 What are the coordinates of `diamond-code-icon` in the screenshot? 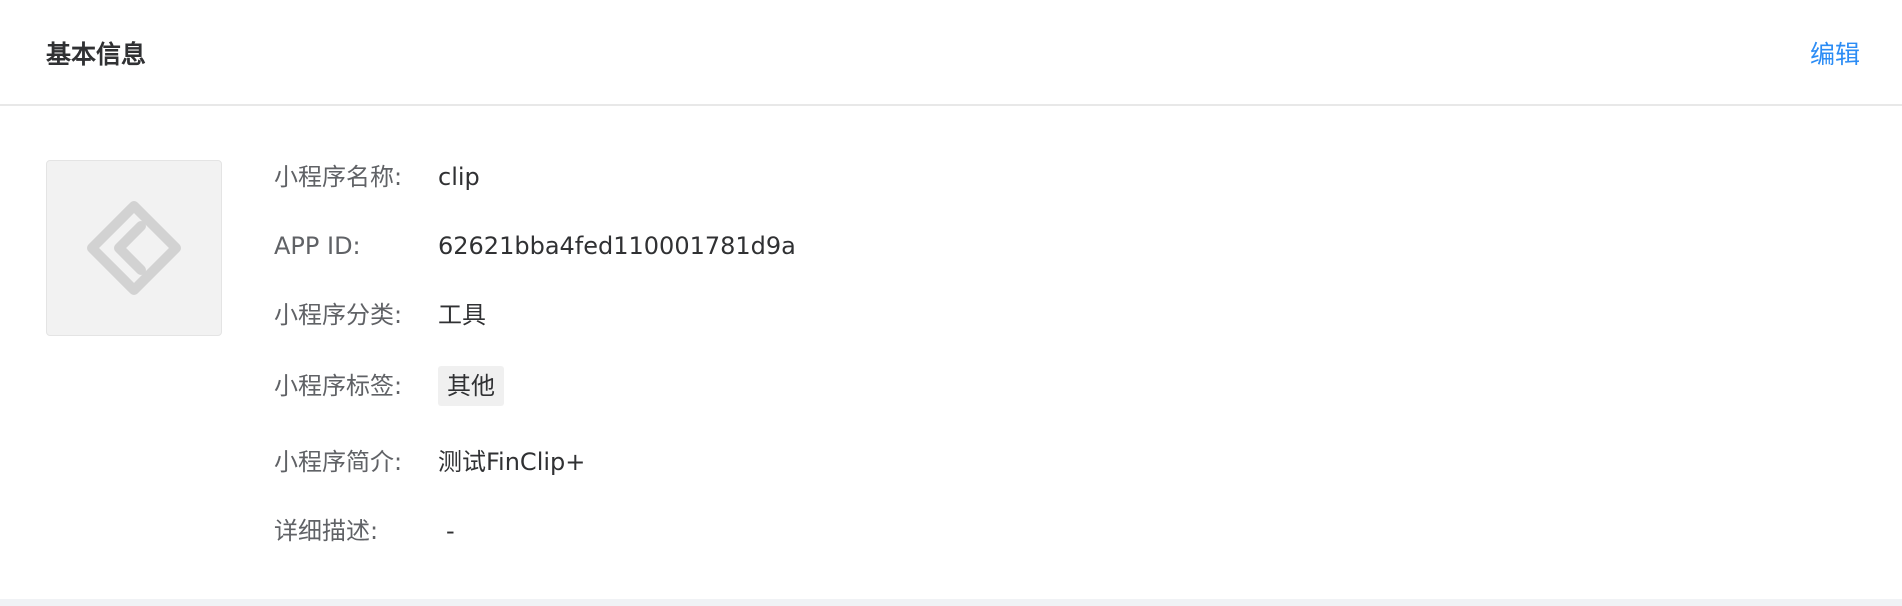 It's located at (134, 248).